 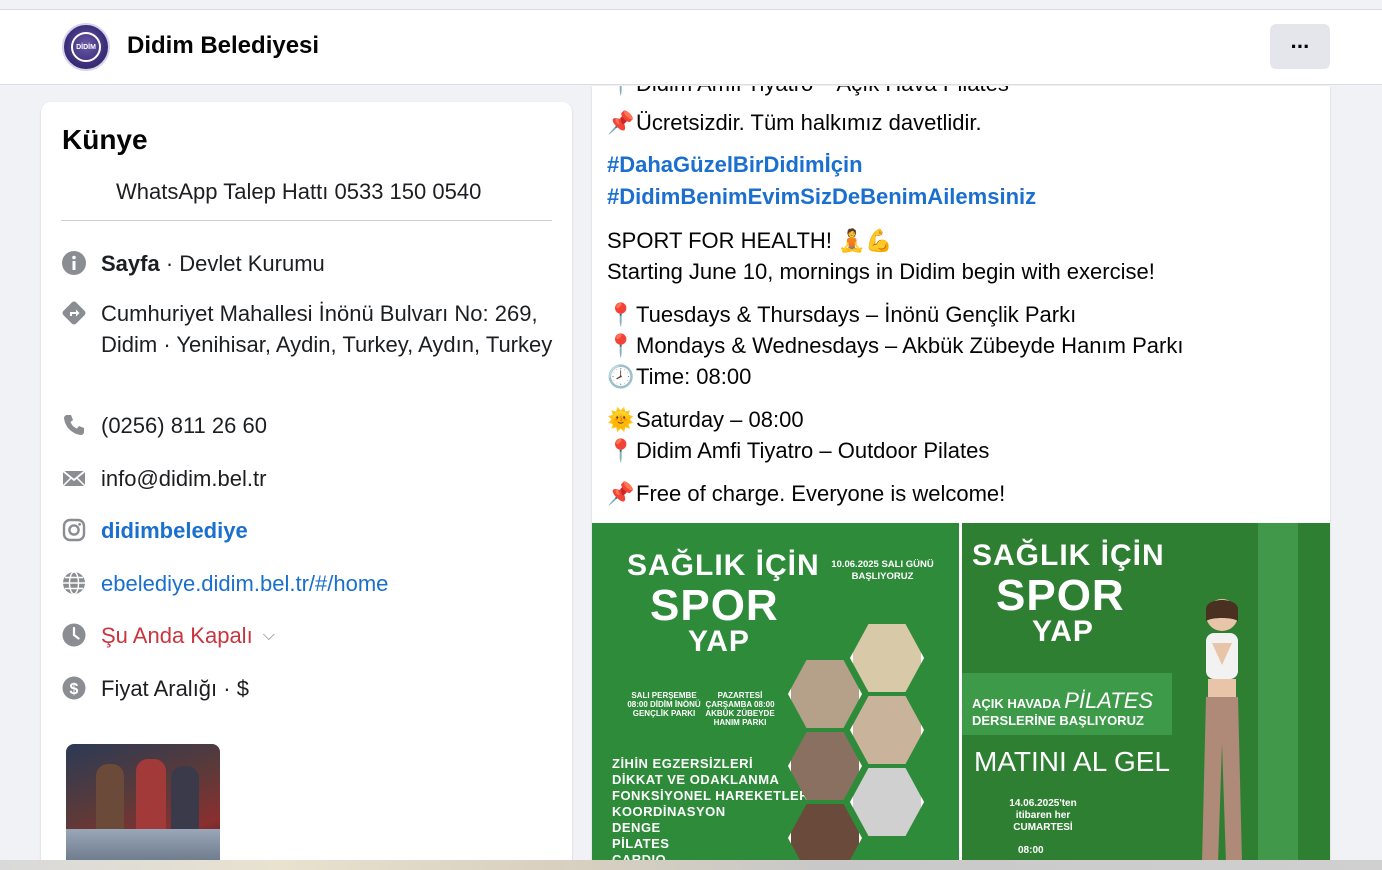 What do you see at coordinates (74, 263) in the screenshot?
I see `info-icon` at bounding box center [74, 263].